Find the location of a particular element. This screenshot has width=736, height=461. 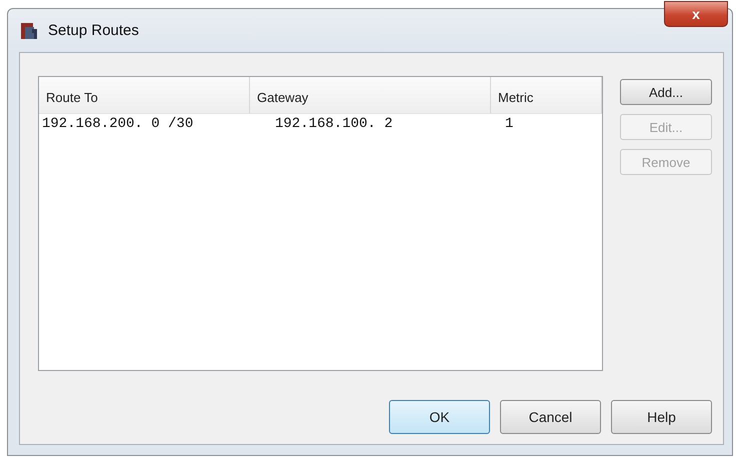

dialog-button: OK is located at coordinates (439, 417).